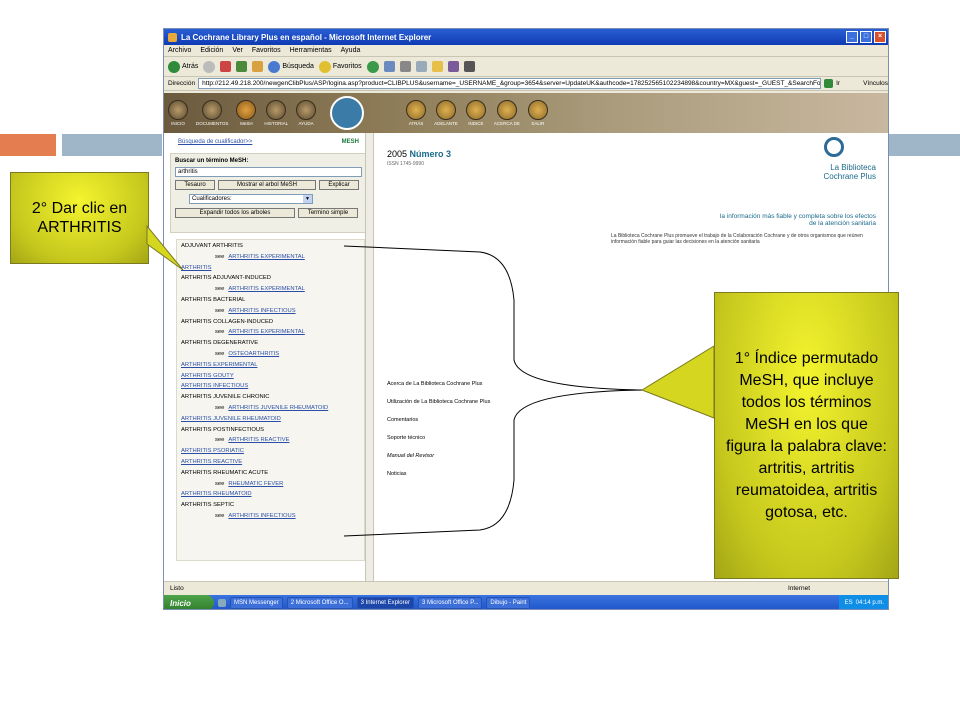  What do you see at coordinates (246, 113) in the screenshot?
I see `nav-mesh: MeSH` at bounding box center [246, 113].